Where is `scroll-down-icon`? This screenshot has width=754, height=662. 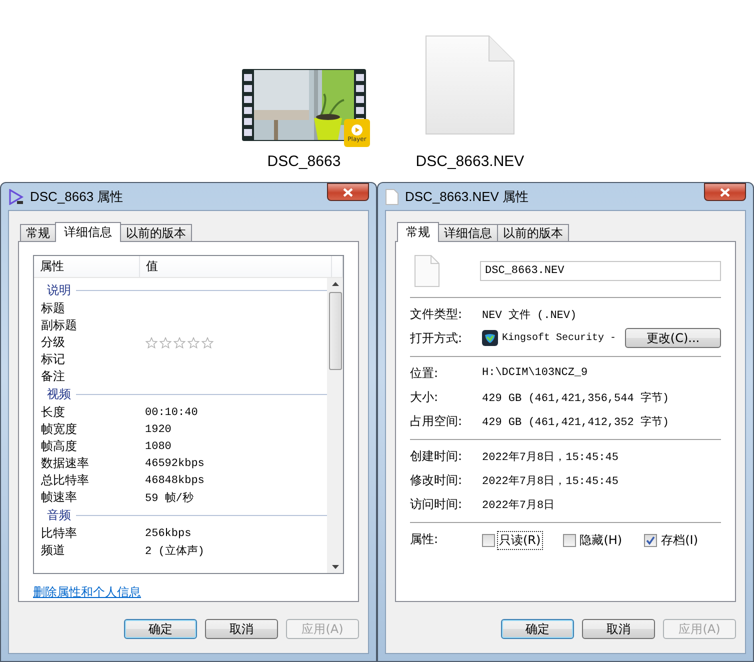 scroll-down-icon is located at coordinates (335, 567).